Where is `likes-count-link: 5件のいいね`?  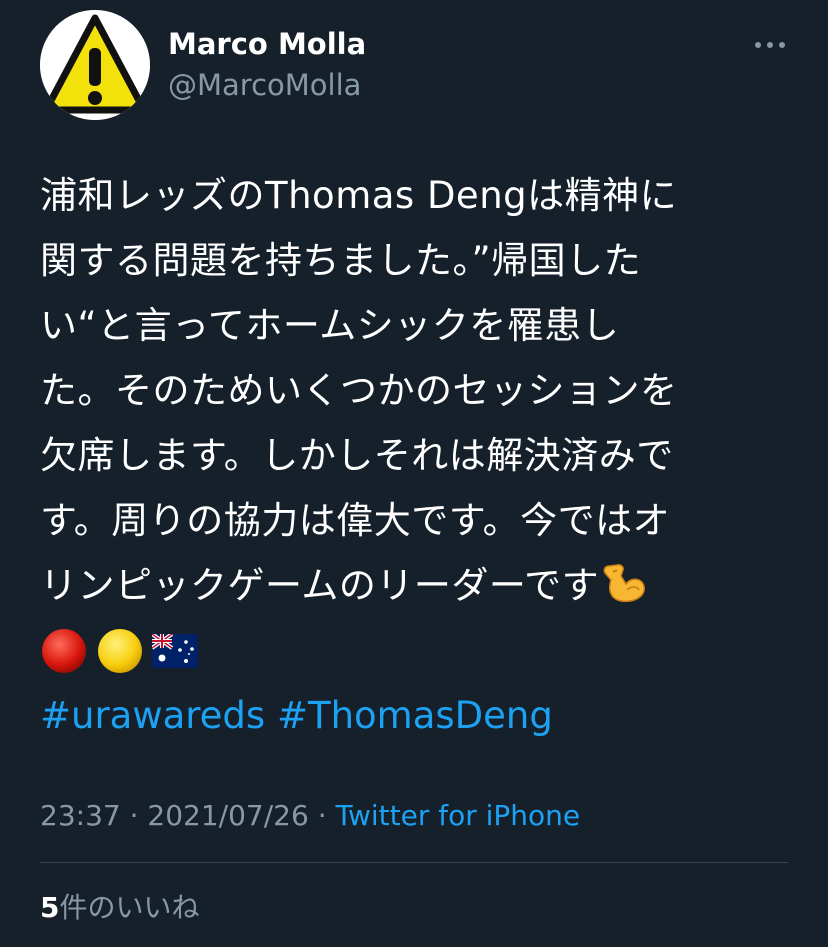
likes-count-link: 5件のいいね is located at coordinates (120, 908).